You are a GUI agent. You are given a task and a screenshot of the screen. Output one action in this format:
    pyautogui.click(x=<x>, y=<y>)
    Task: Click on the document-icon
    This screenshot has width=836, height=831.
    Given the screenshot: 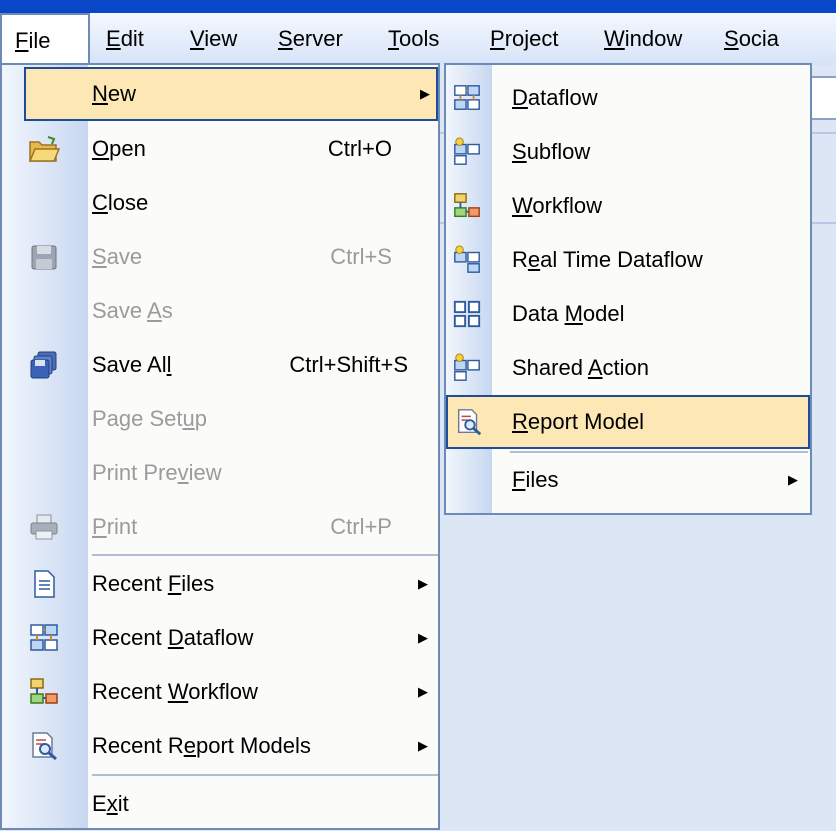 What is the action you would take?
    pyautogui.click(x=44, y=584)
    